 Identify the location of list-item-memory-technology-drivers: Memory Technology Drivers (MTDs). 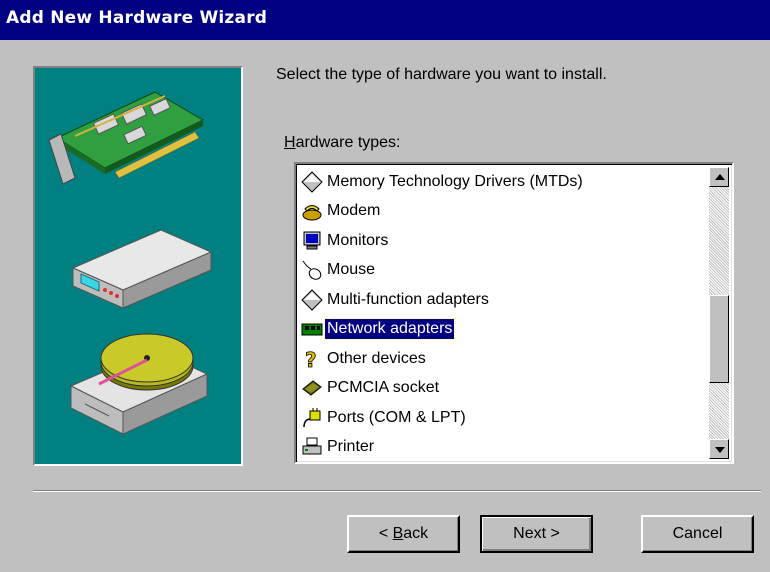
(504, 182).